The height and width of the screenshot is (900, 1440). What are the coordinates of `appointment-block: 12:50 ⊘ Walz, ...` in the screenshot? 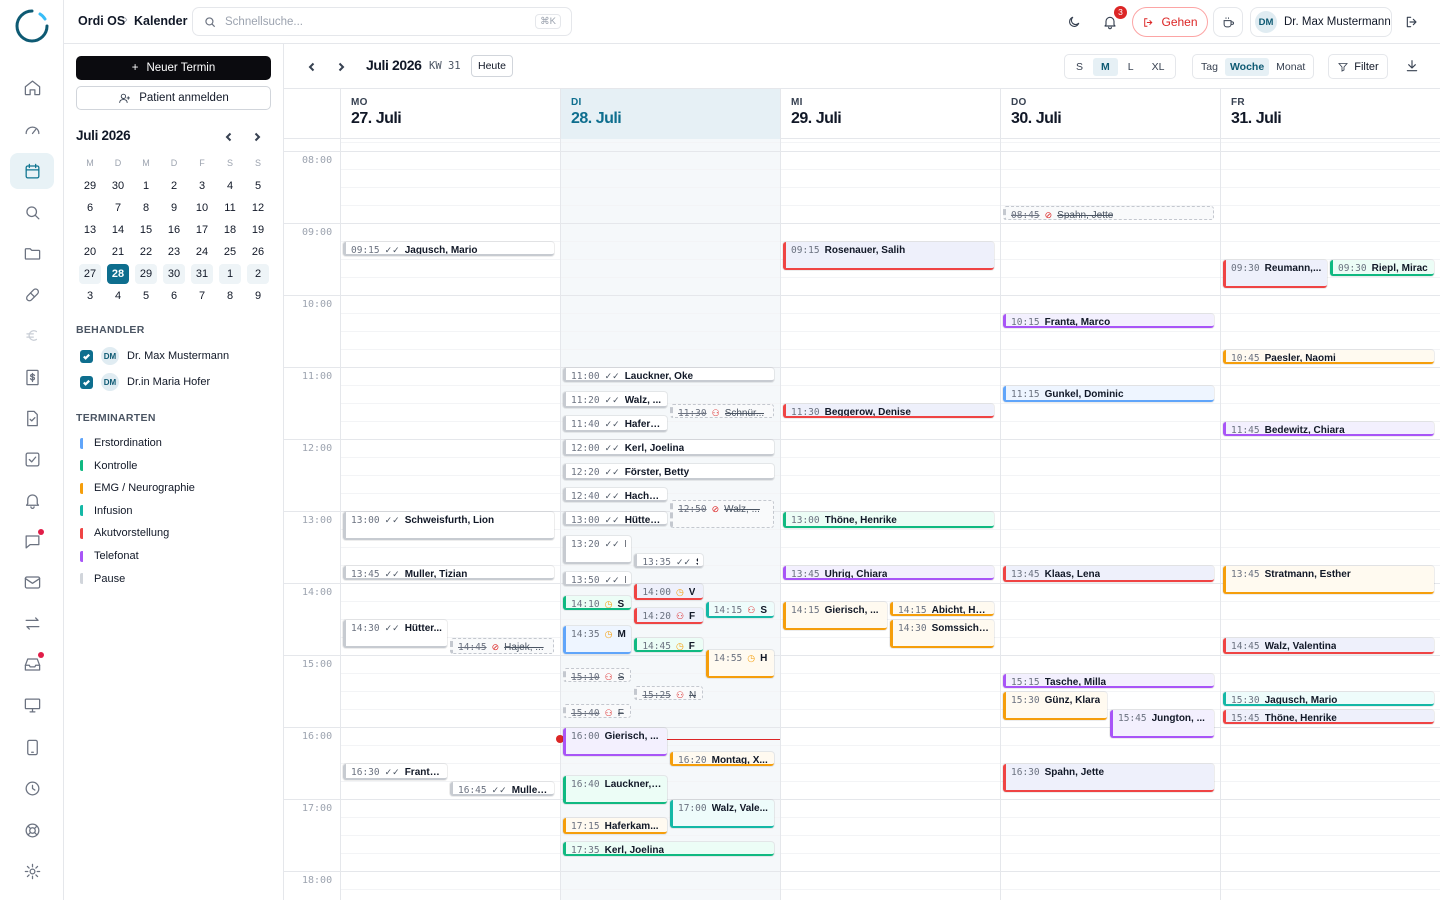 It's located at (722, 514).